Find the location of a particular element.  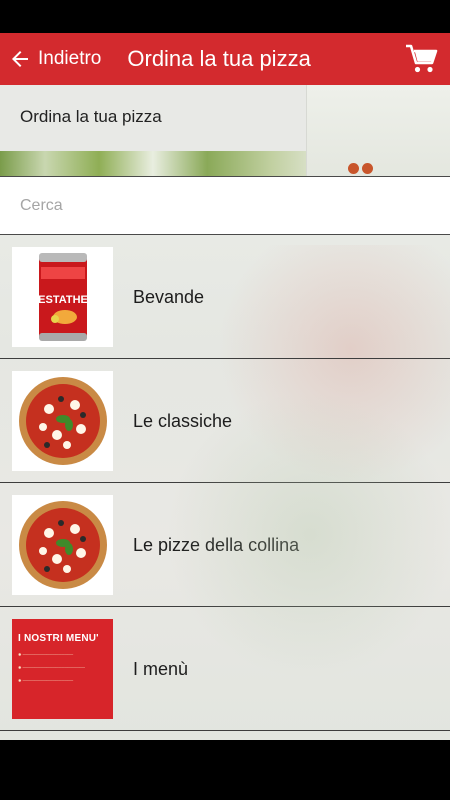

arrow-left-icon is located at coordinates (20, 59).